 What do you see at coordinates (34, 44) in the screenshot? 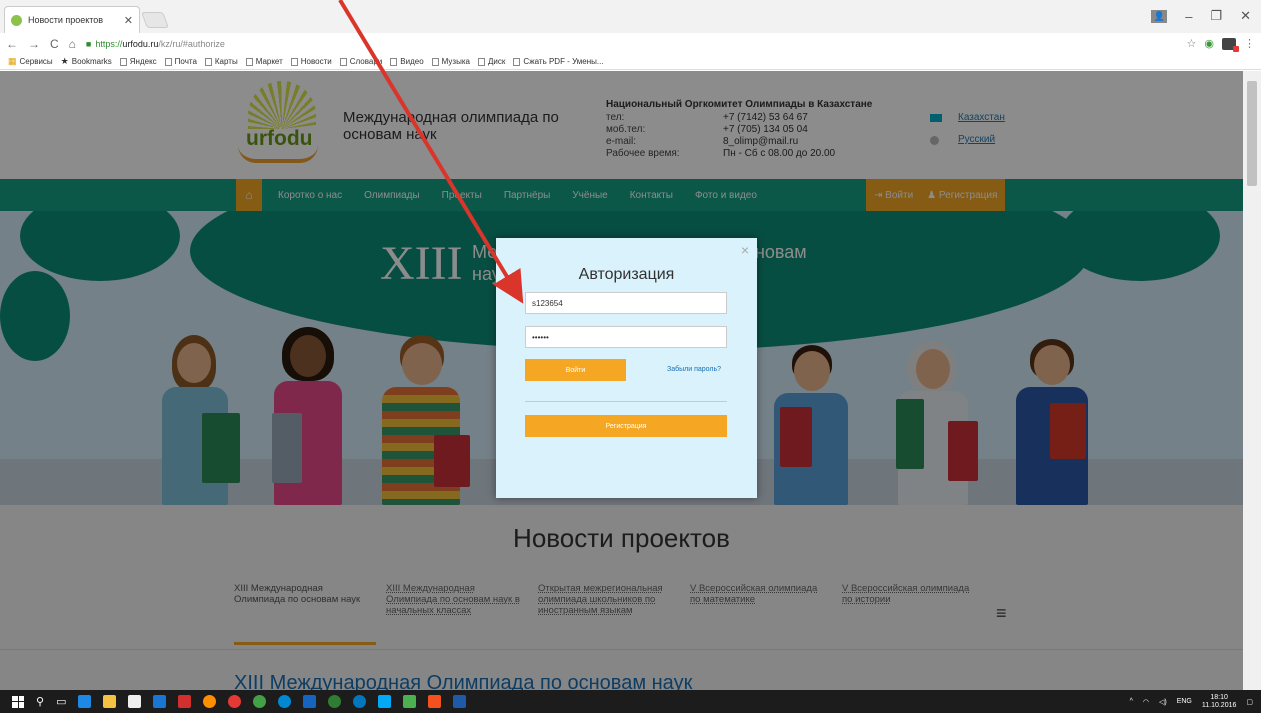
I see `forward-icon: →` at bounding box center [34, 44].